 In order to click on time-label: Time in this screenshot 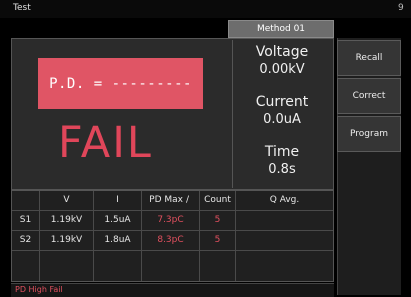, I will do `click(282, 152)`.